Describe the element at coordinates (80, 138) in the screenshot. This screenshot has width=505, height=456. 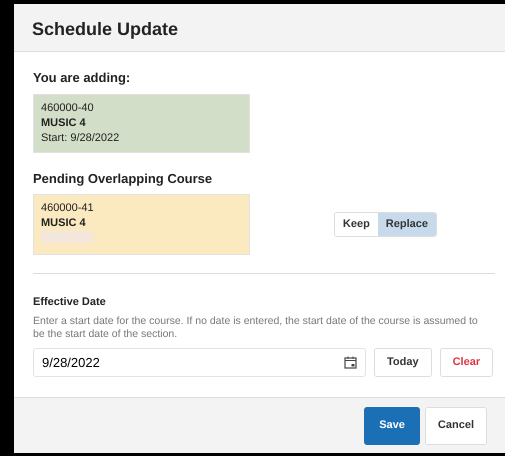
I see `start-date: Start: 9/28/2022` at that location.